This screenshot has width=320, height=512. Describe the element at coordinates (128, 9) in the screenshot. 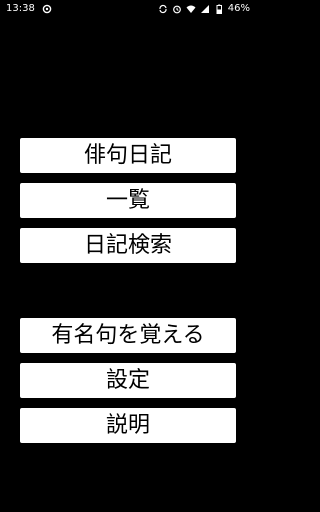

I see `status-bar: 13:38 46%` at that location.